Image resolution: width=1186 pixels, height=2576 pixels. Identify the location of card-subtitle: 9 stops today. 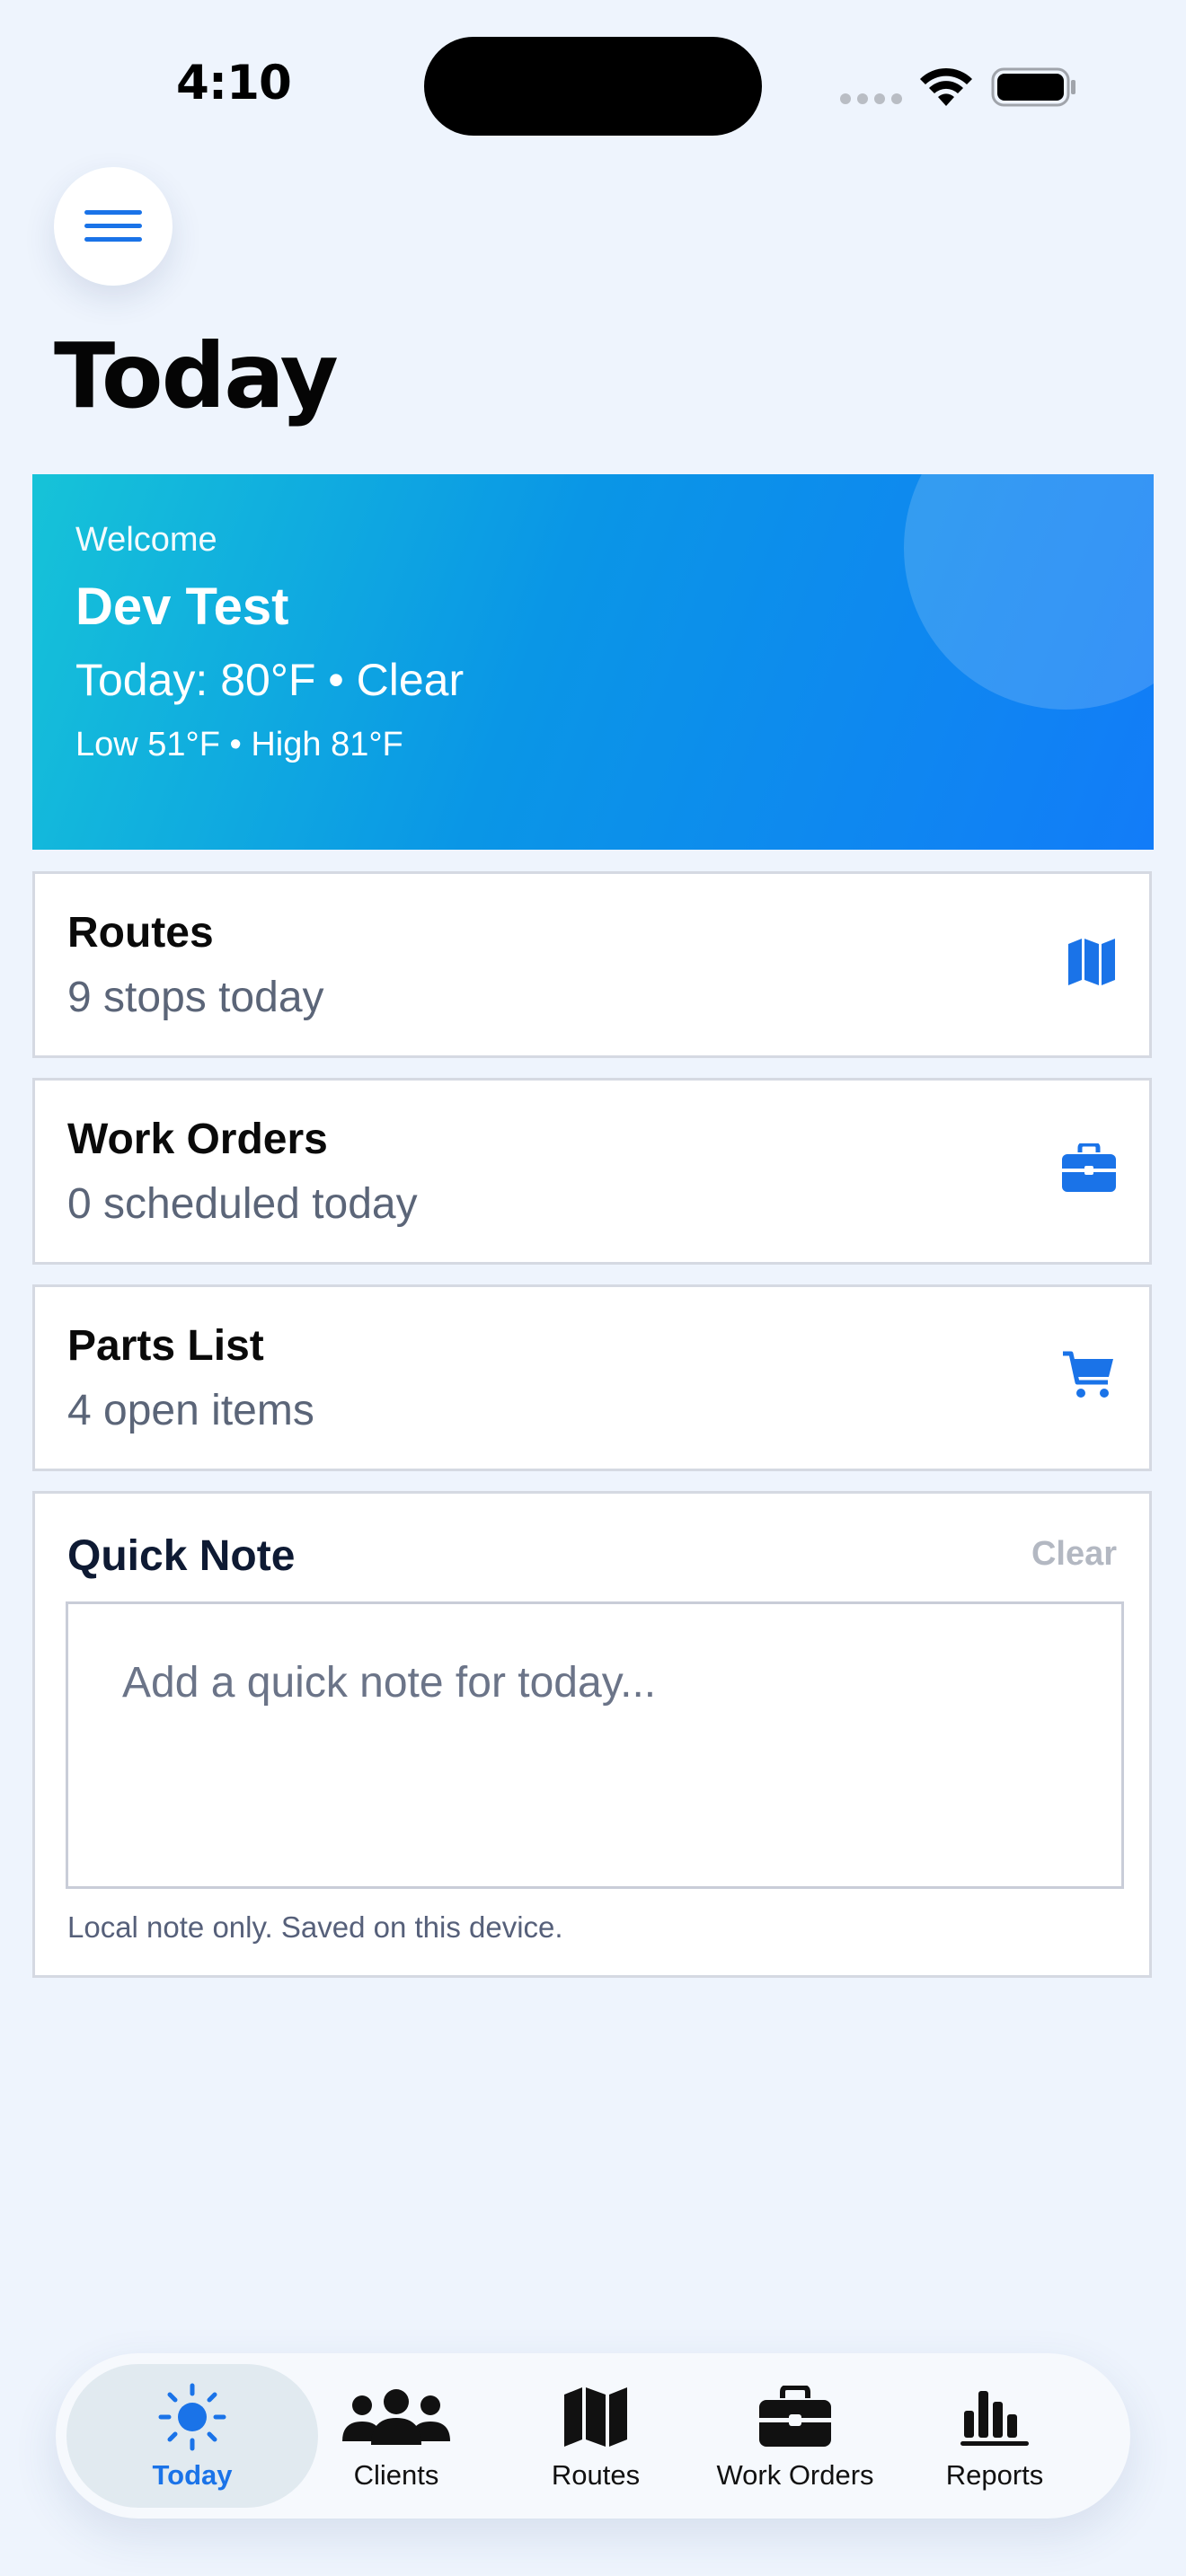
(195, 997).